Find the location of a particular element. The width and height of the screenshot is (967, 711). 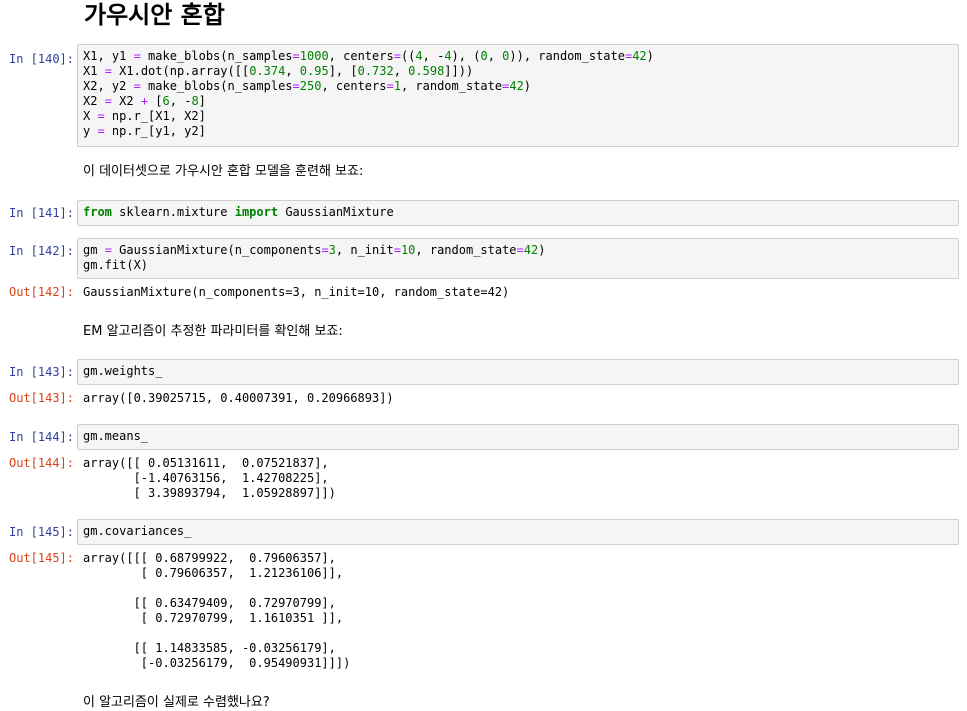

output-prompt: Out[145]: is located at coordinates (41, 558).